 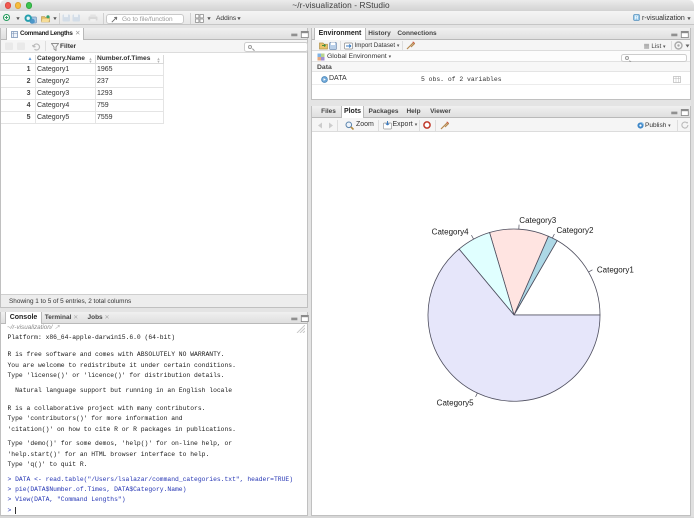 I want to click on svg-text: Category5, so click(x=455, y=403).